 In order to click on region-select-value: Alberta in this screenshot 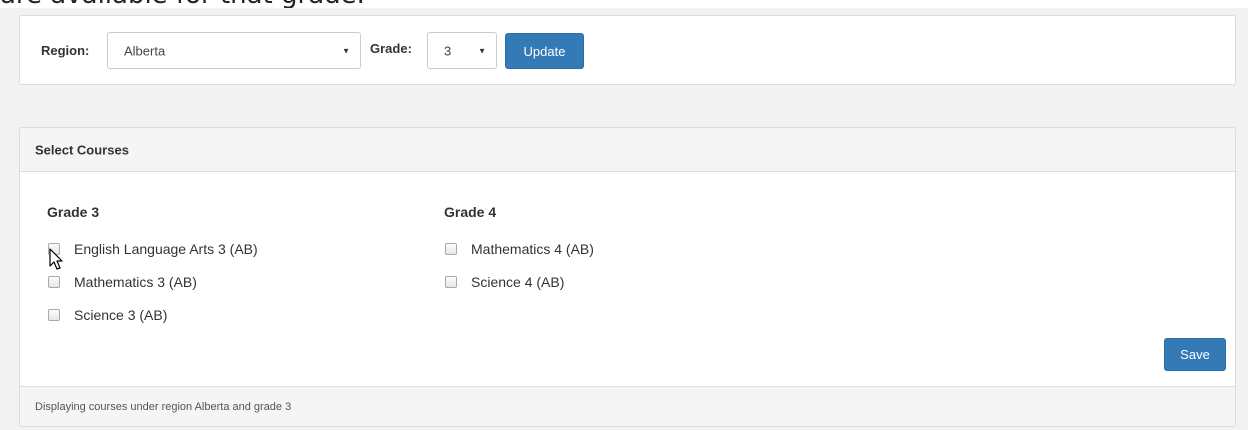, I will do `click(145, 50)`.